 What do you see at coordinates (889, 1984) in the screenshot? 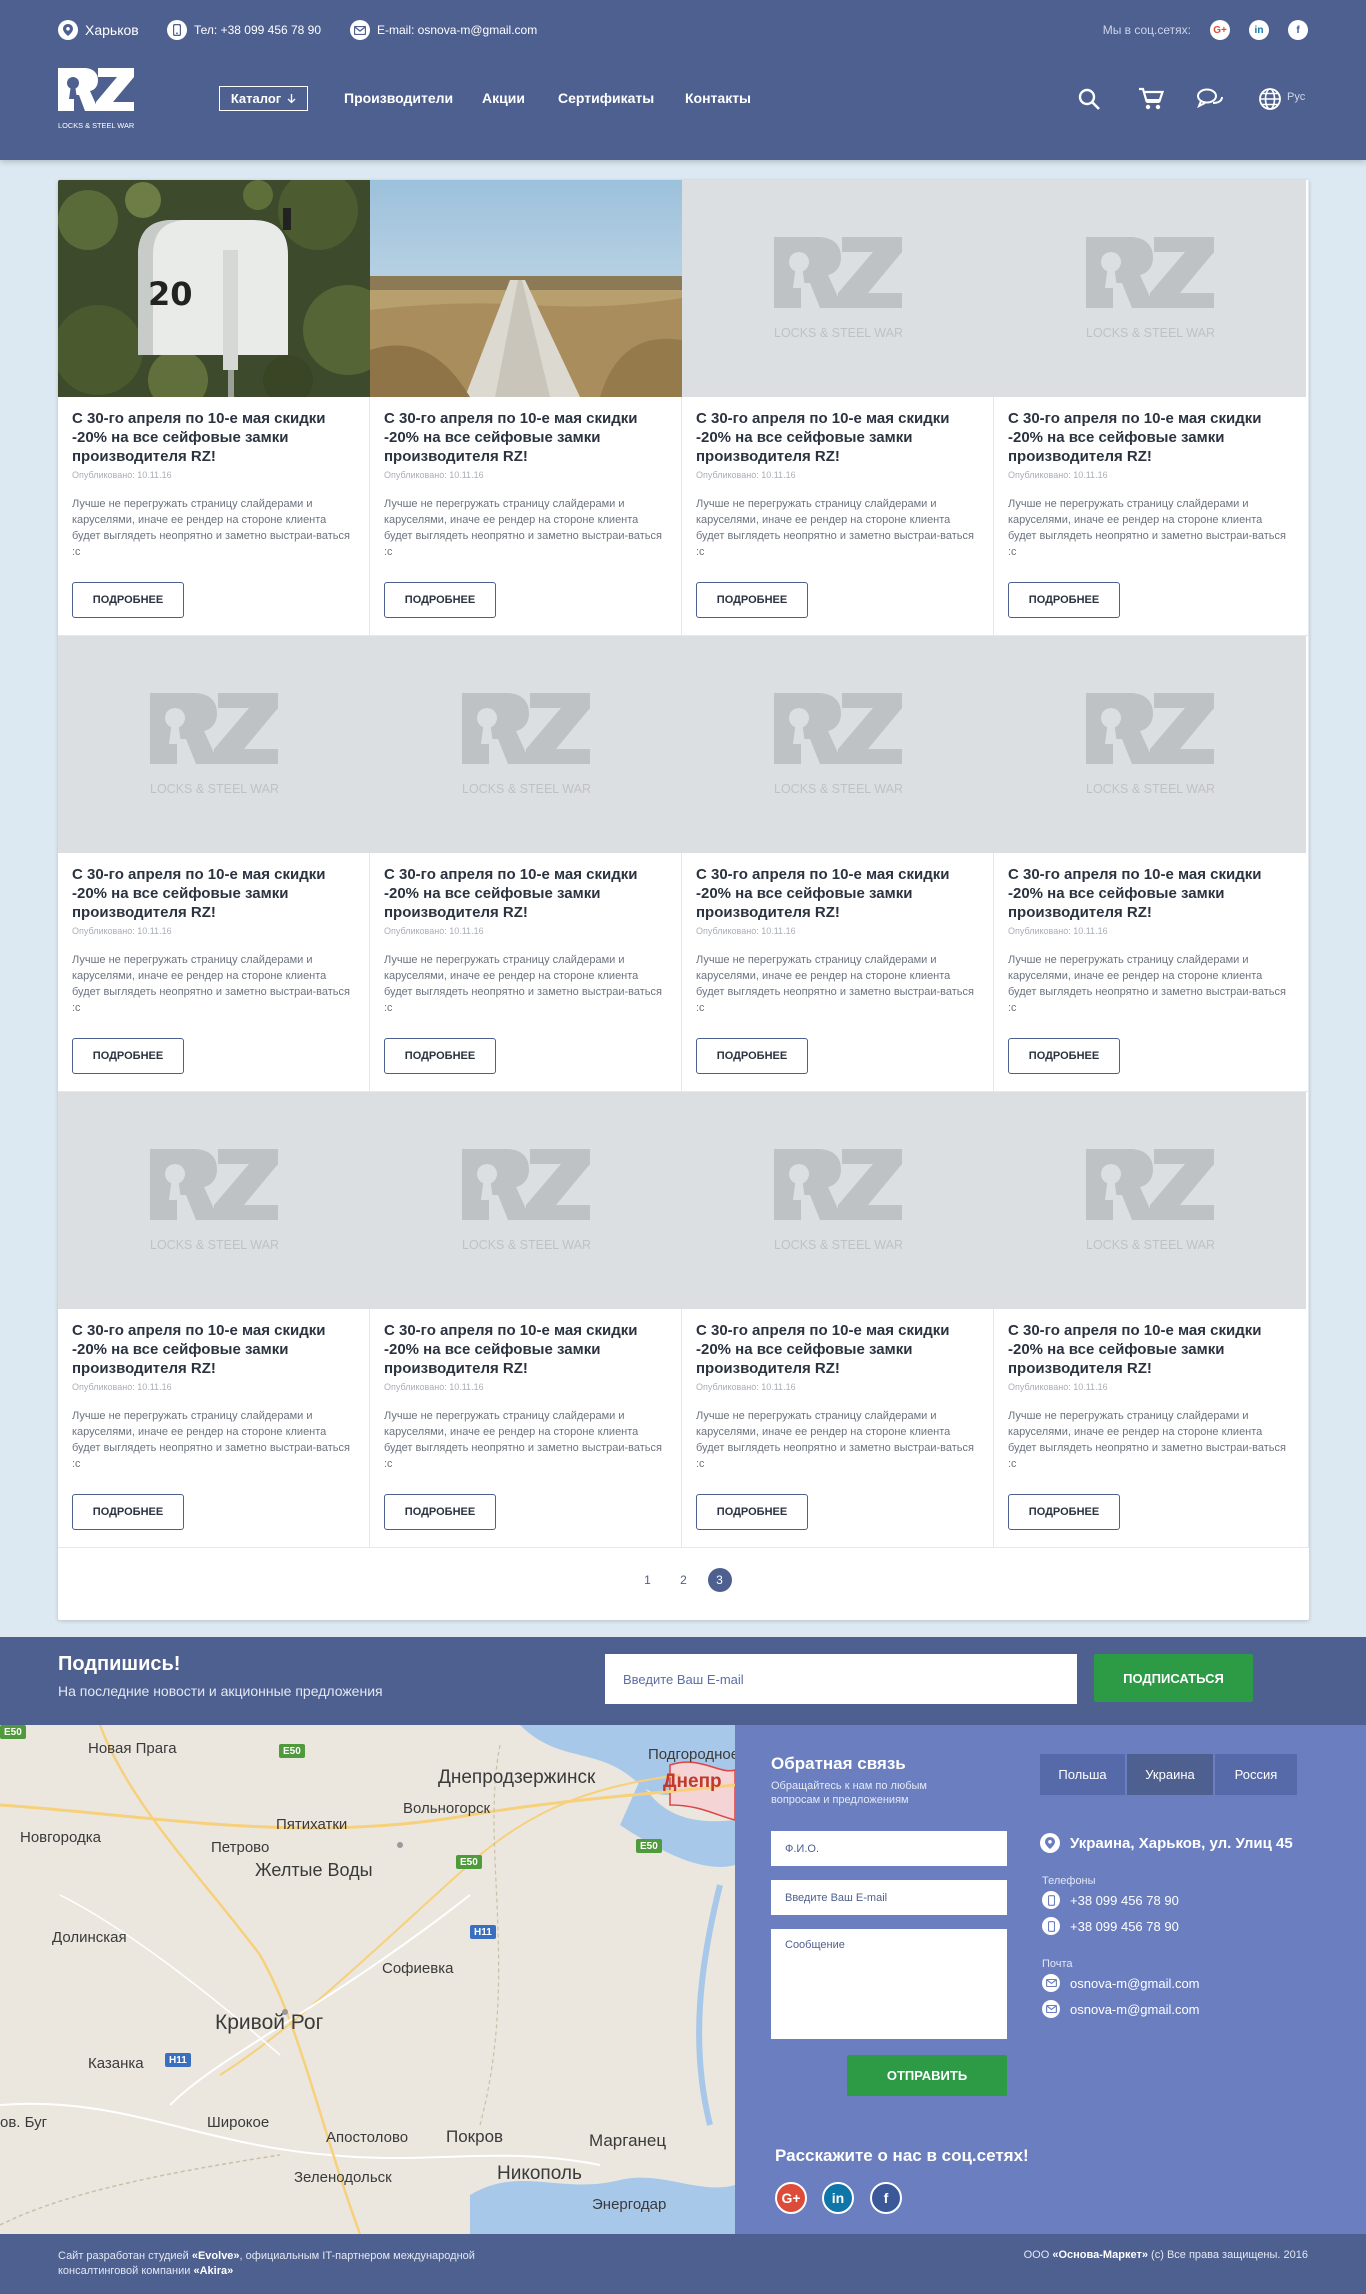
I see `message-field` at bounding box center [889, 1984].